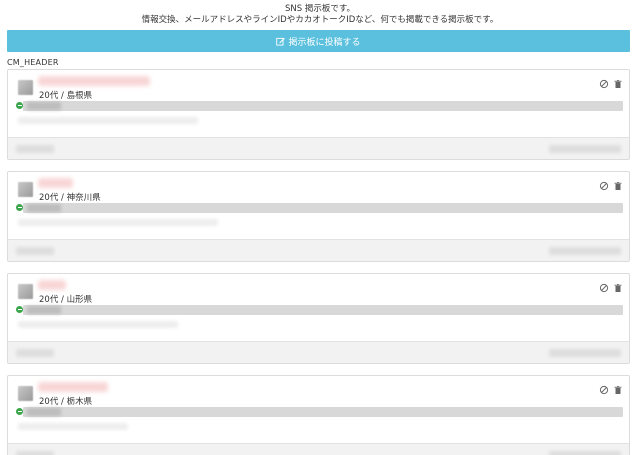 The width and height of the screenshot is (640, 455). What do you see at coordinates (66, 300) in the screenshot?
I see `poster-age-location: 20代 / 山形県` at bounding box center [66, 300].